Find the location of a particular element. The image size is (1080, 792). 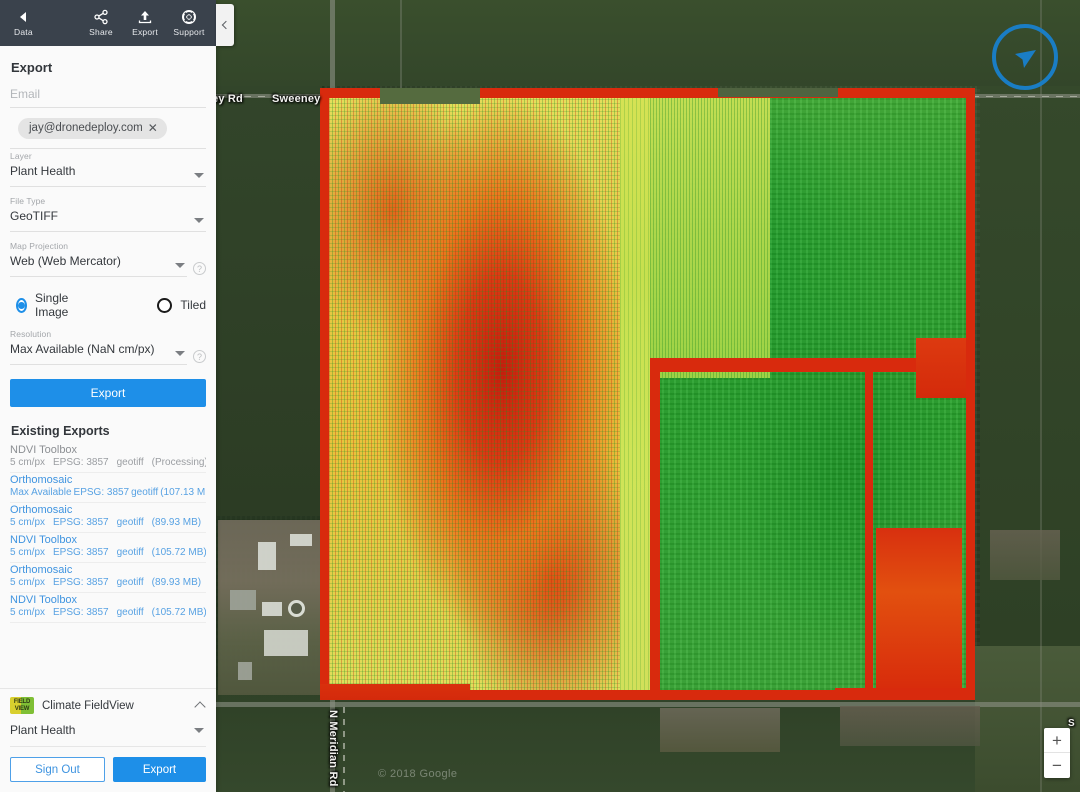

close-icon: ✕ is located at coordinates (153, 128).